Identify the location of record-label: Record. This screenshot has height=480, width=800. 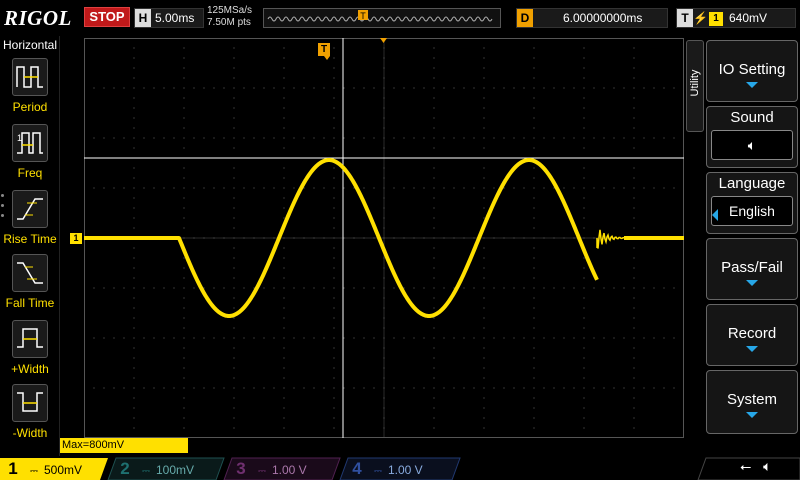
(752, 333).